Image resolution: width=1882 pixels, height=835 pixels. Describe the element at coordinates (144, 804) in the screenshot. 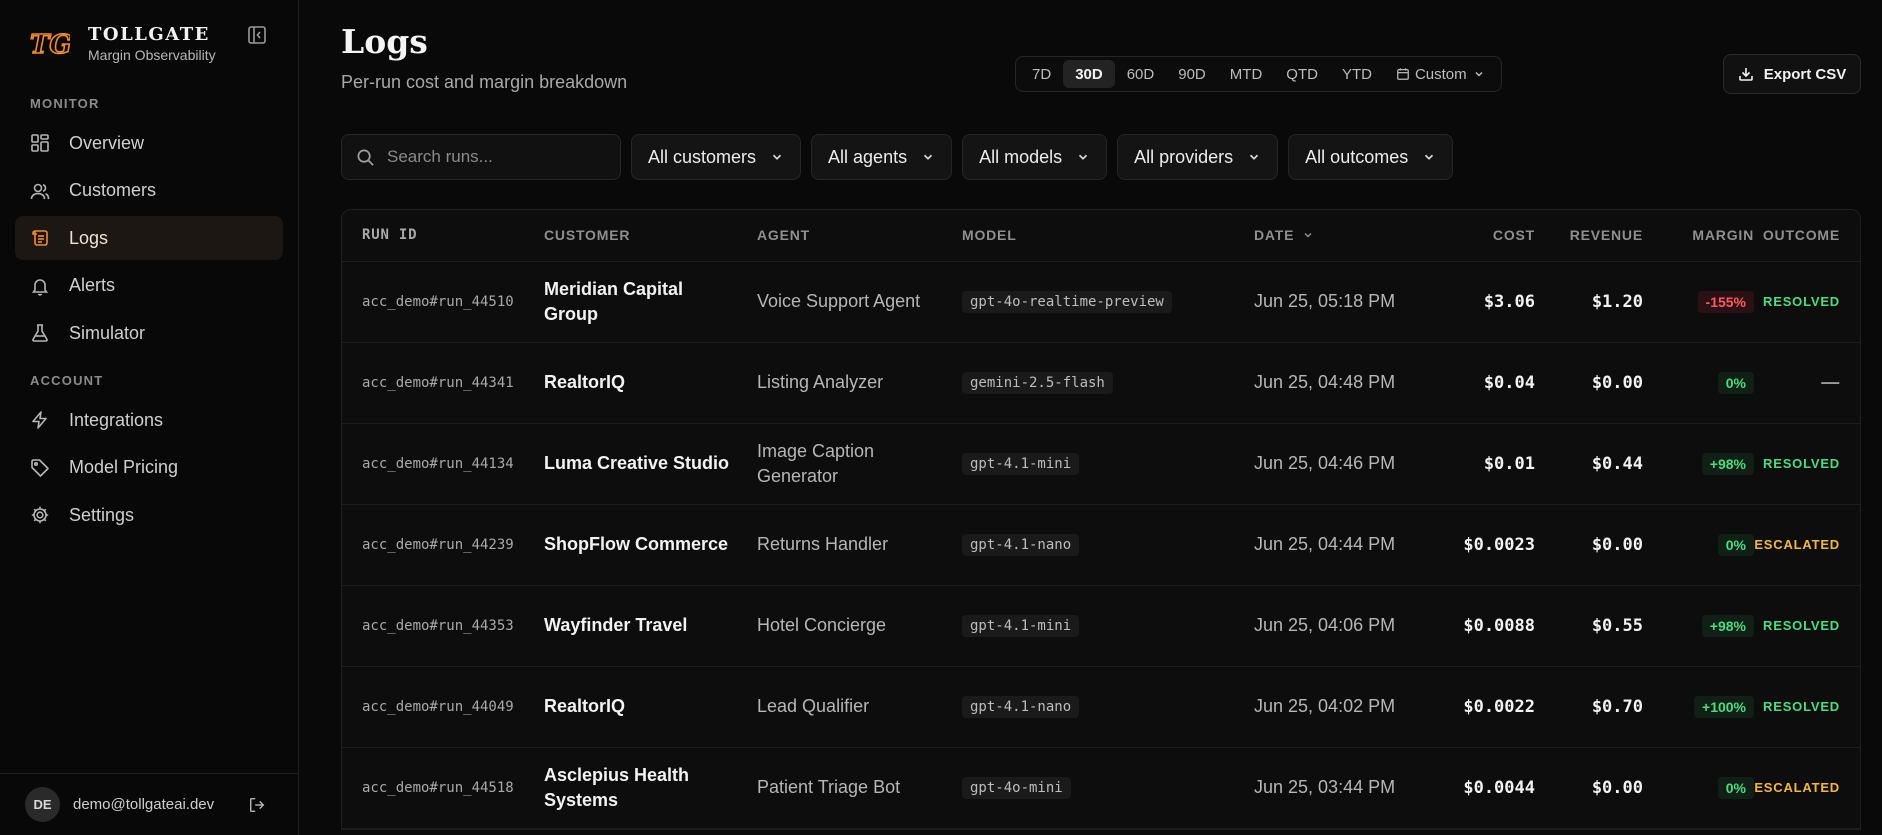

I see `user-email: demo@tollgateai.dev` at that location.